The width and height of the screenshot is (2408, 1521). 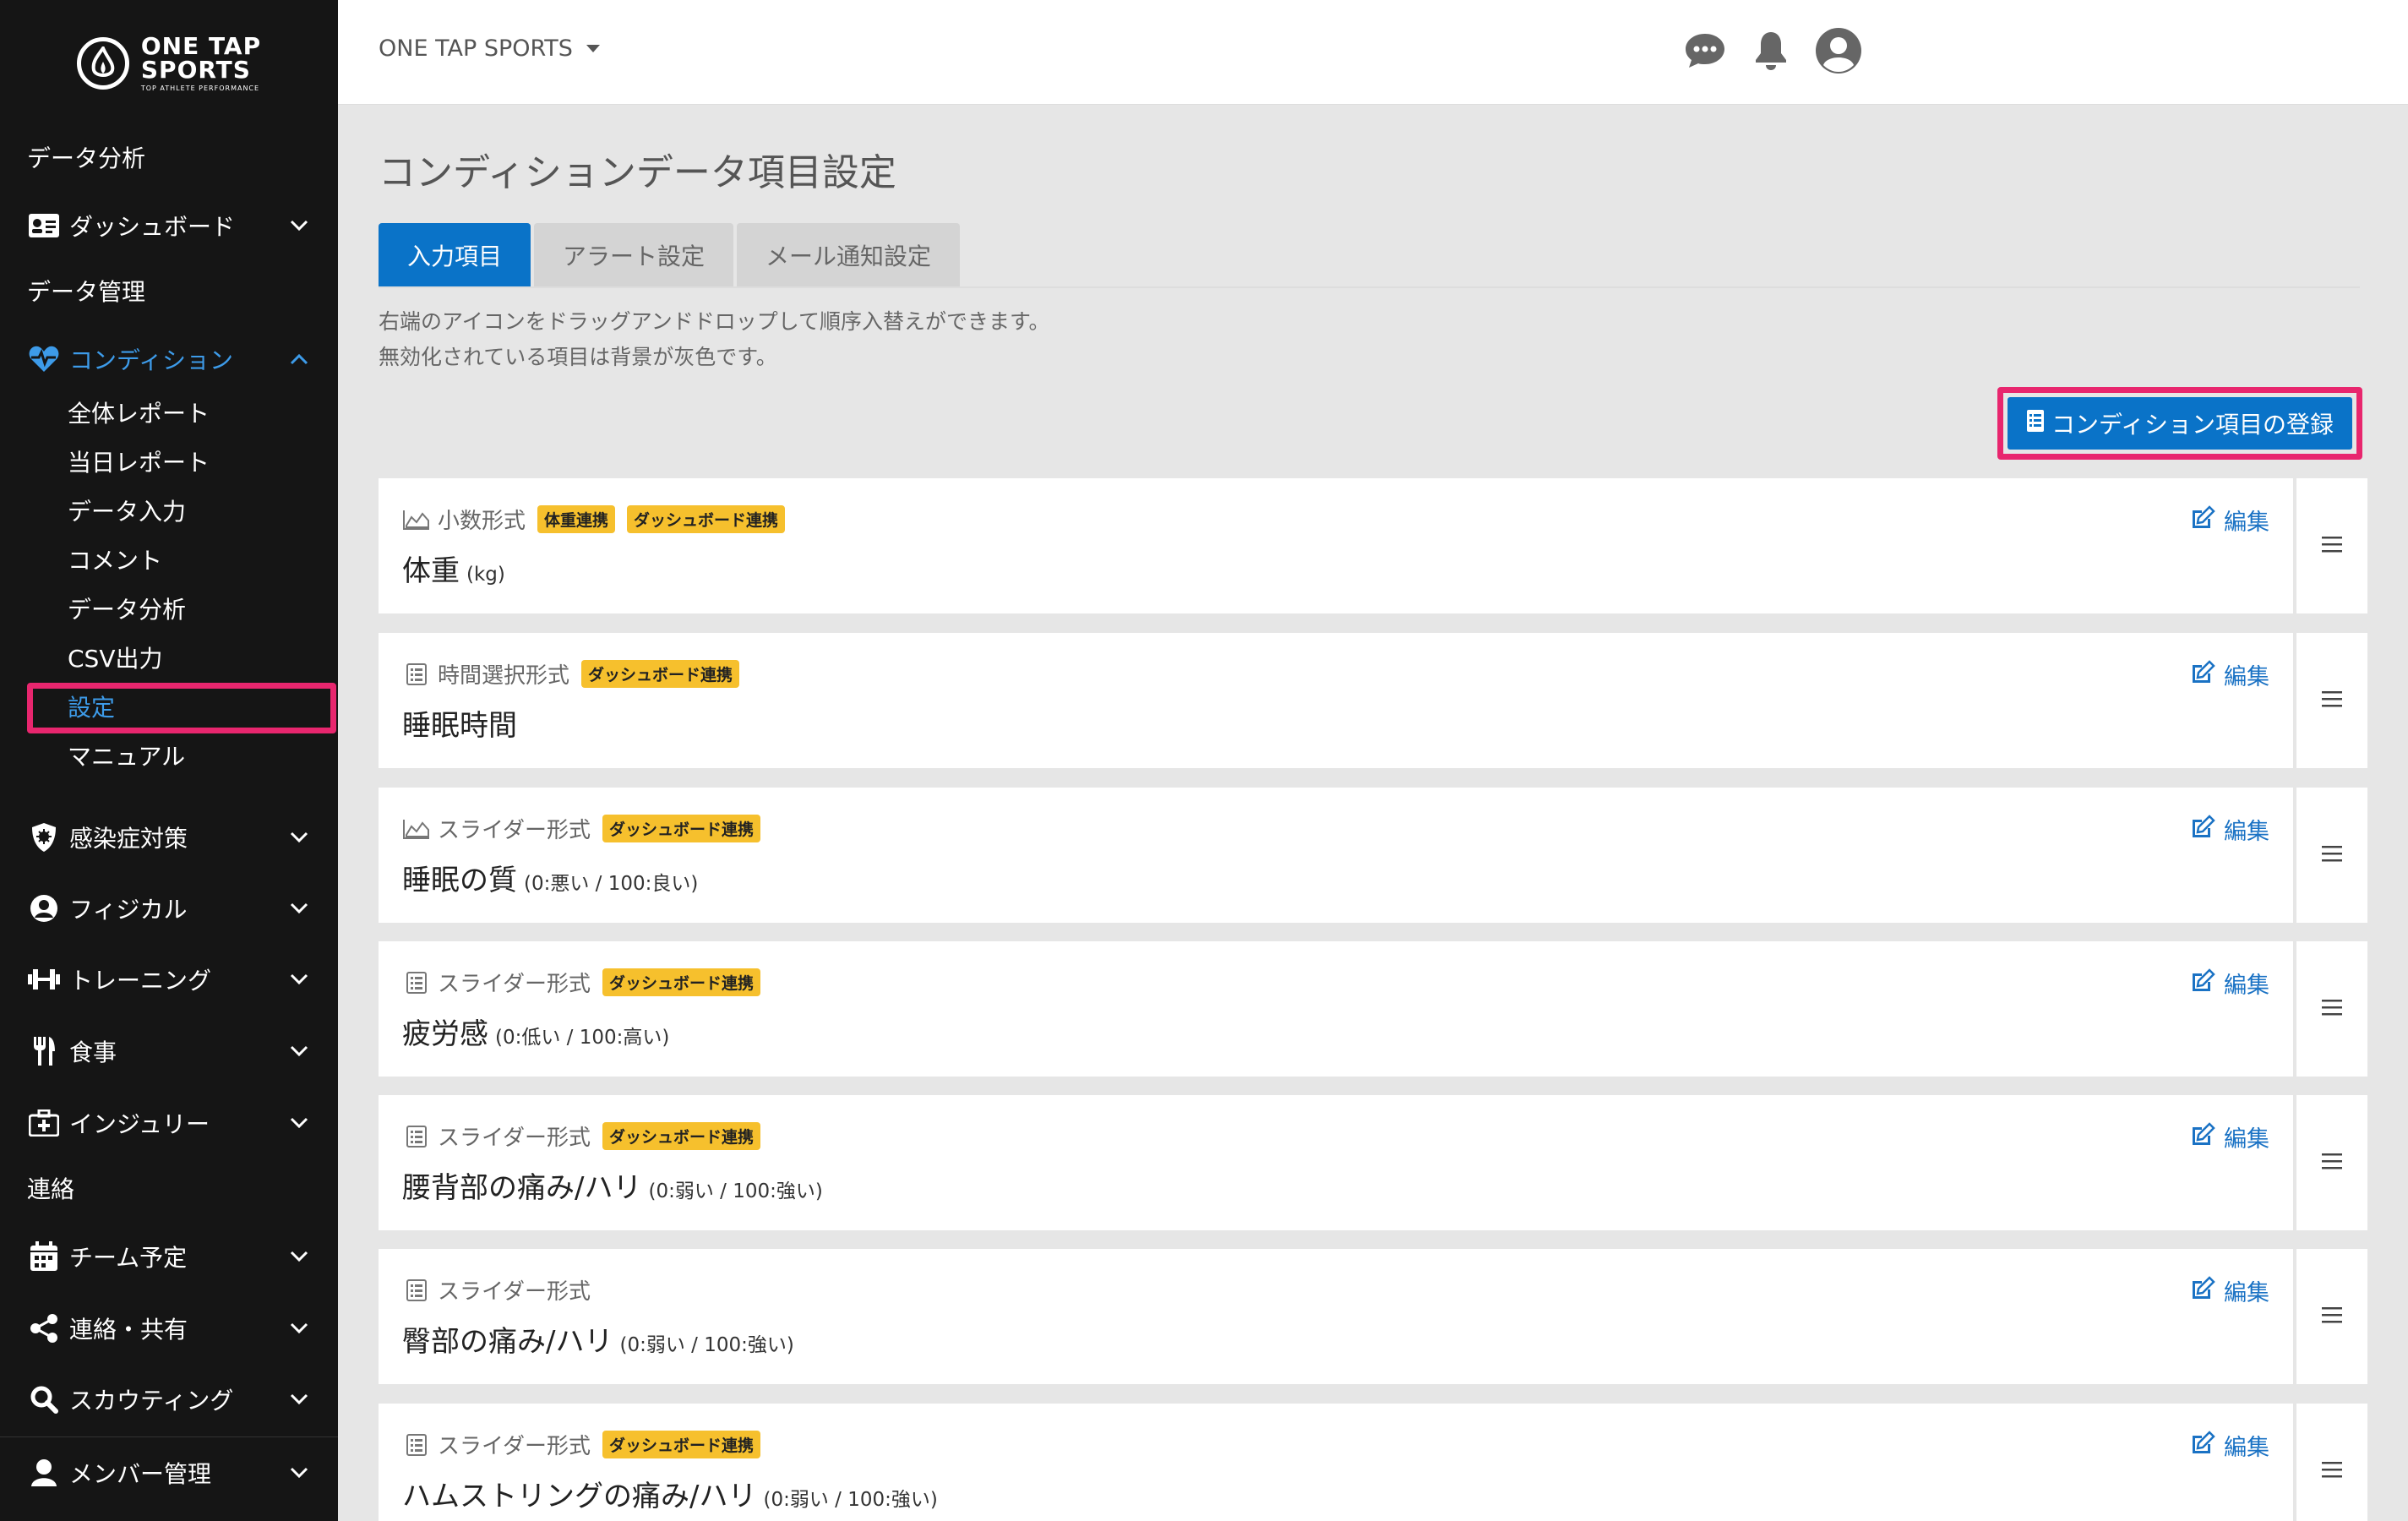 What do you see at coordinates (169, 1256) in the screenshot?
I see `sidebar-item-team-schedule: チーム予定` at bounding box center [169, 1256].